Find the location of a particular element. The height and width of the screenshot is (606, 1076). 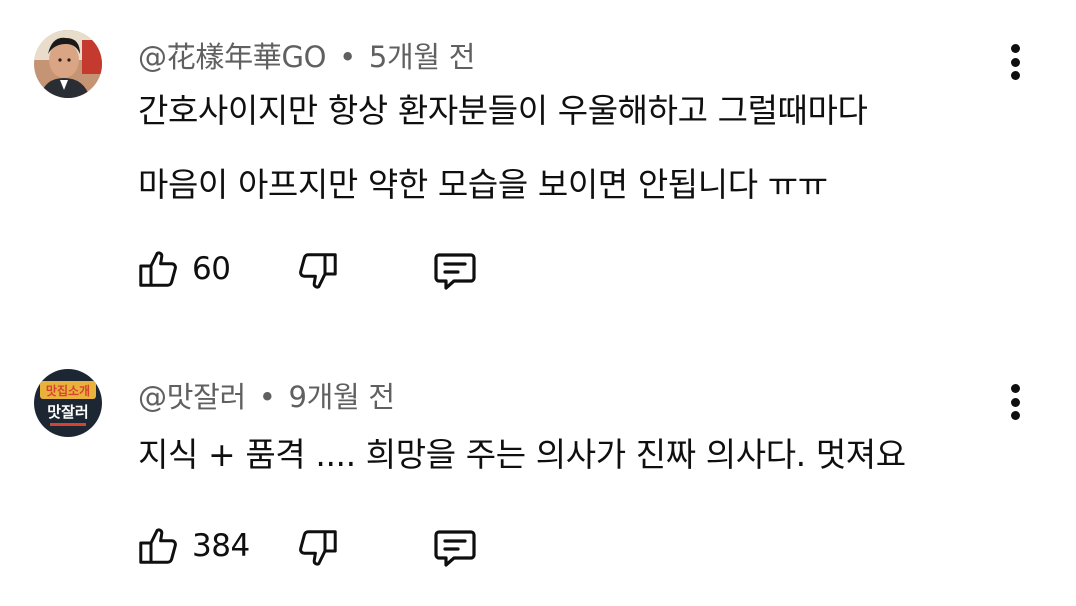

comment-text-line: 간호사이지만 항상 환자분들이 우울해하고 그럴때마다 is located at coordinates (503, 110).